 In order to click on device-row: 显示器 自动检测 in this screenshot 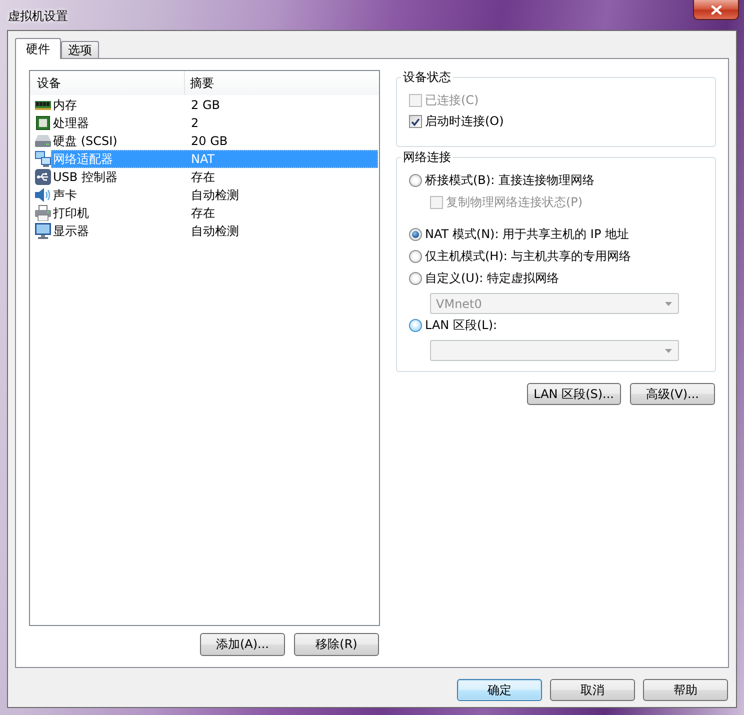, I will do `click(214, 231)`.